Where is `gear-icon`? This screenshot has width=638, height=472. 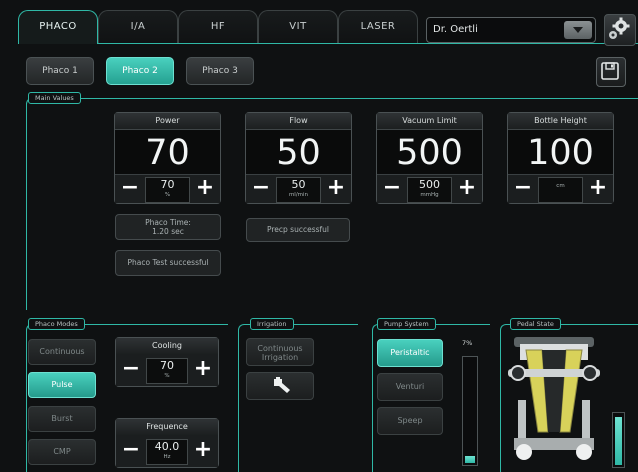
gear-icon is located at coordinates (619, 28).